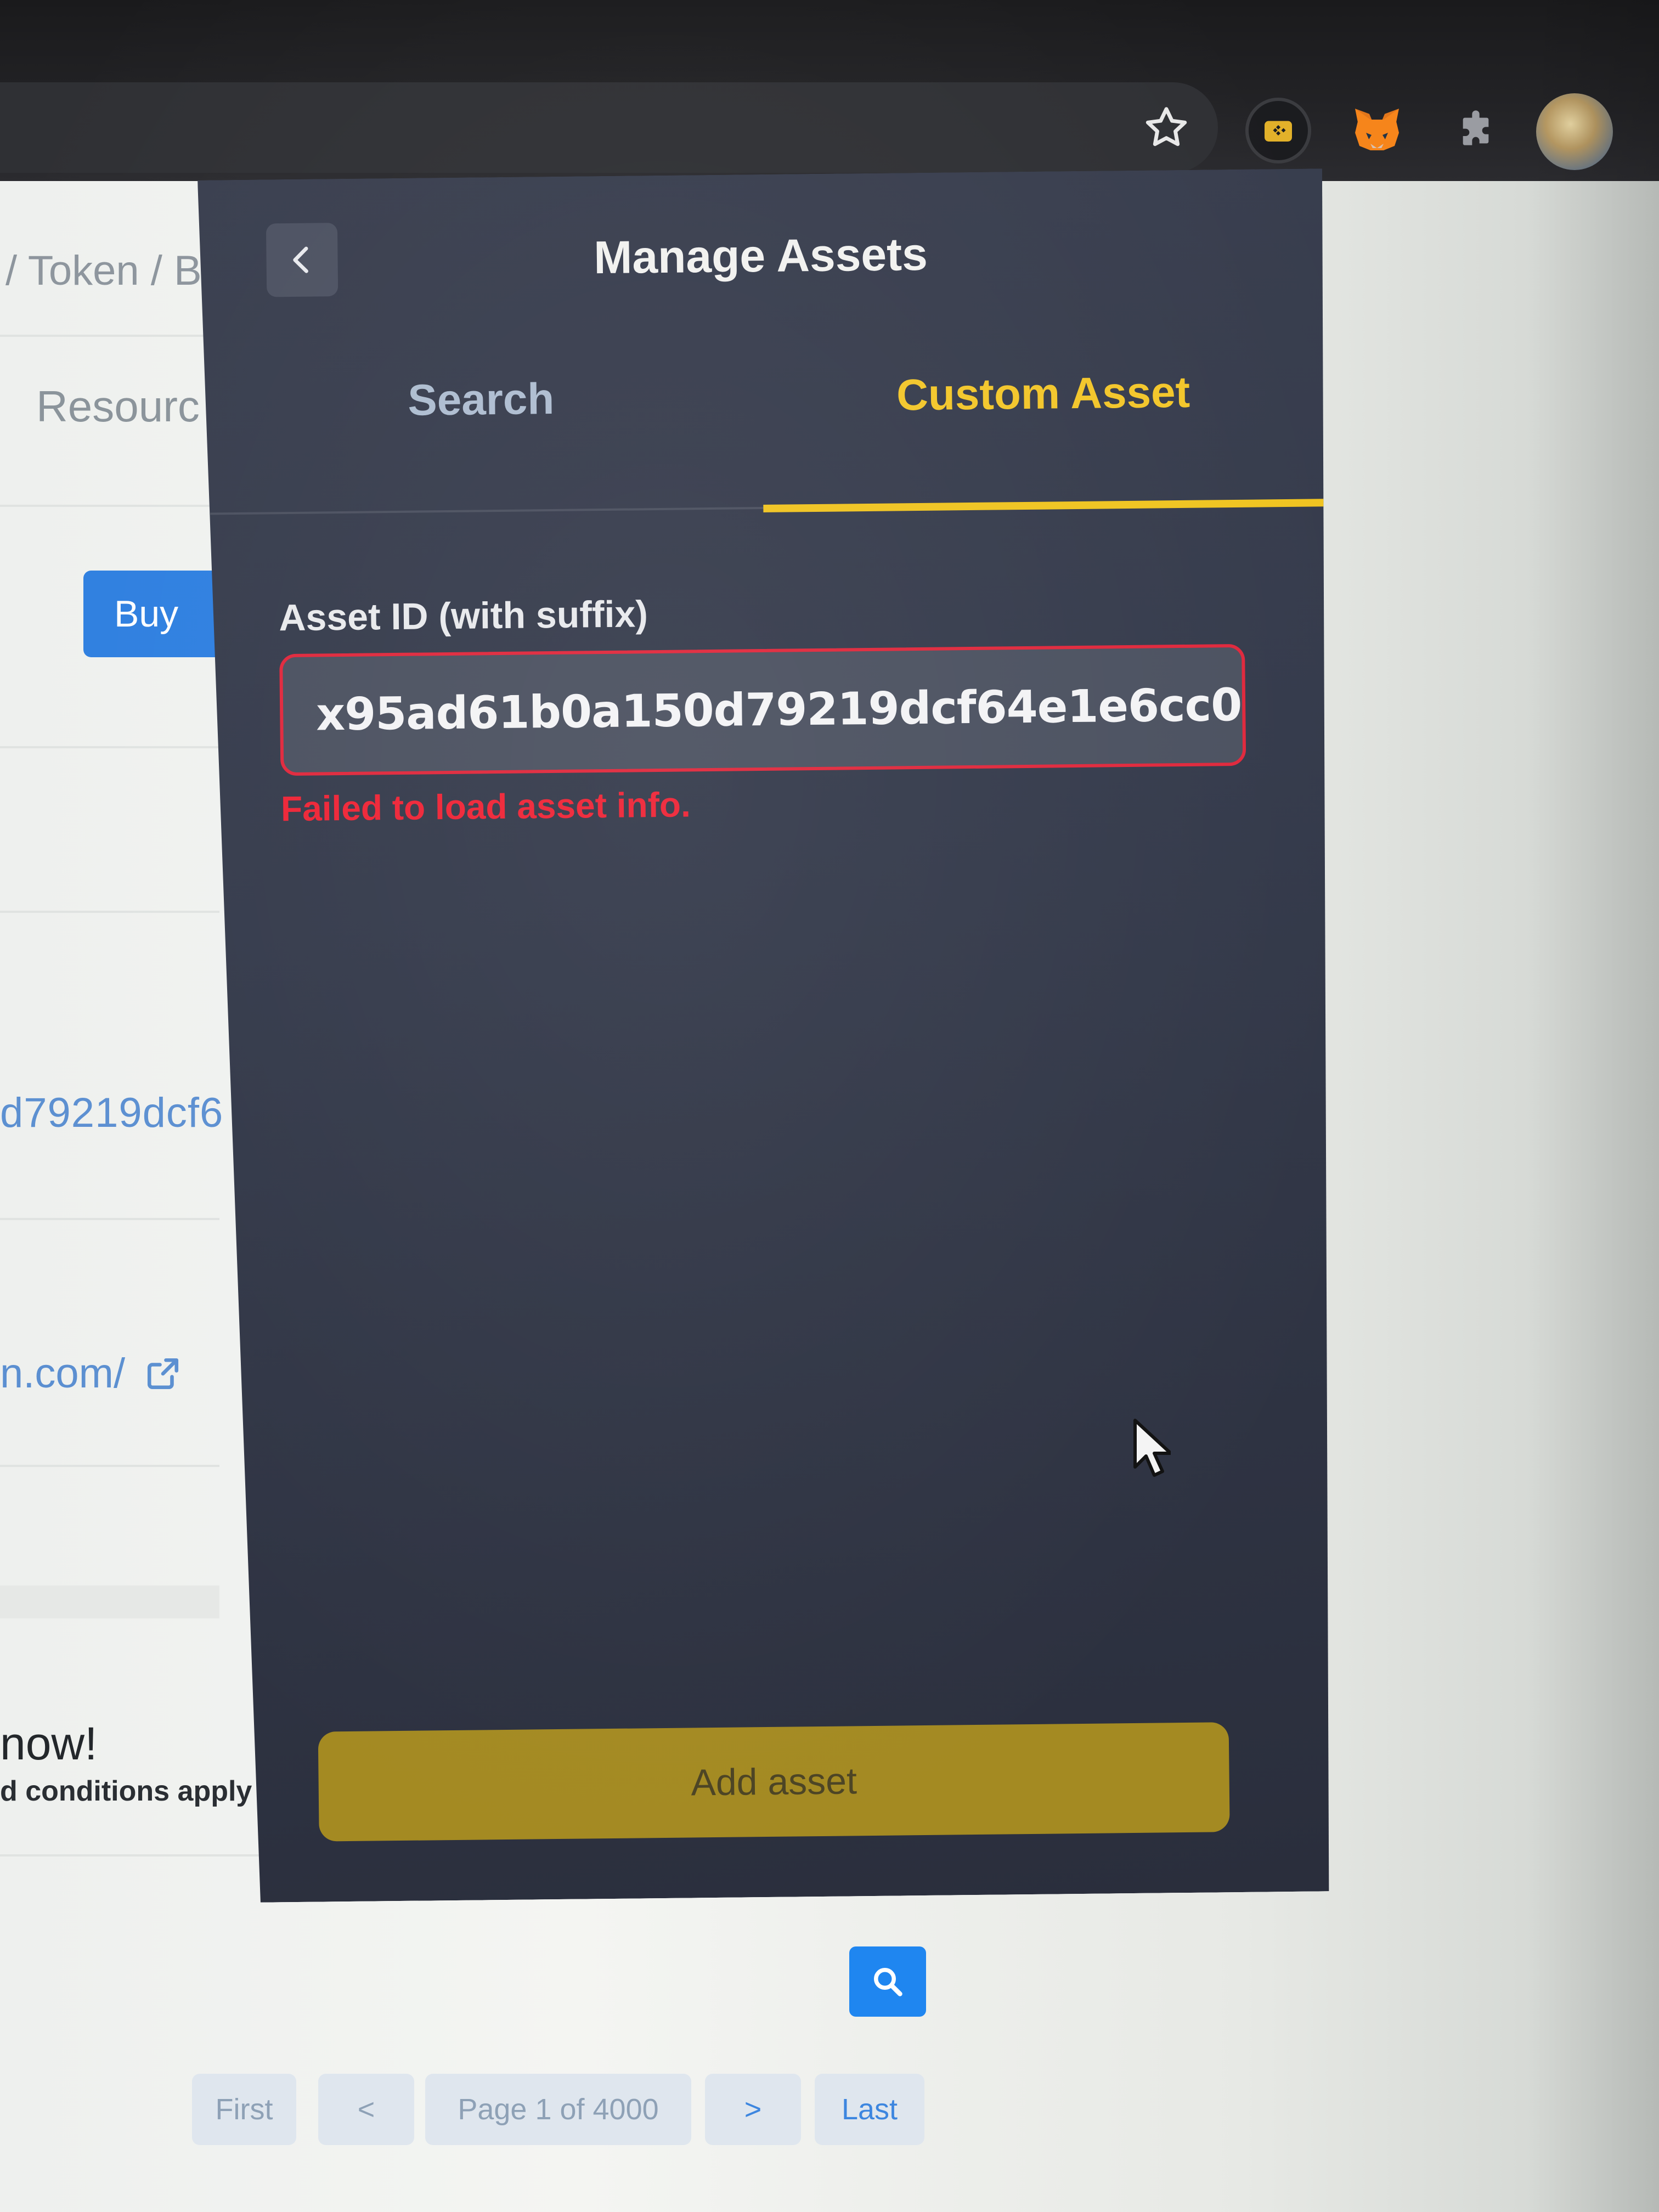 The image size is (1659, 2212). What do you see at coordinates (1575, 131) in the screenshot?
I see `avatar` at bounding box center [1575, 131].